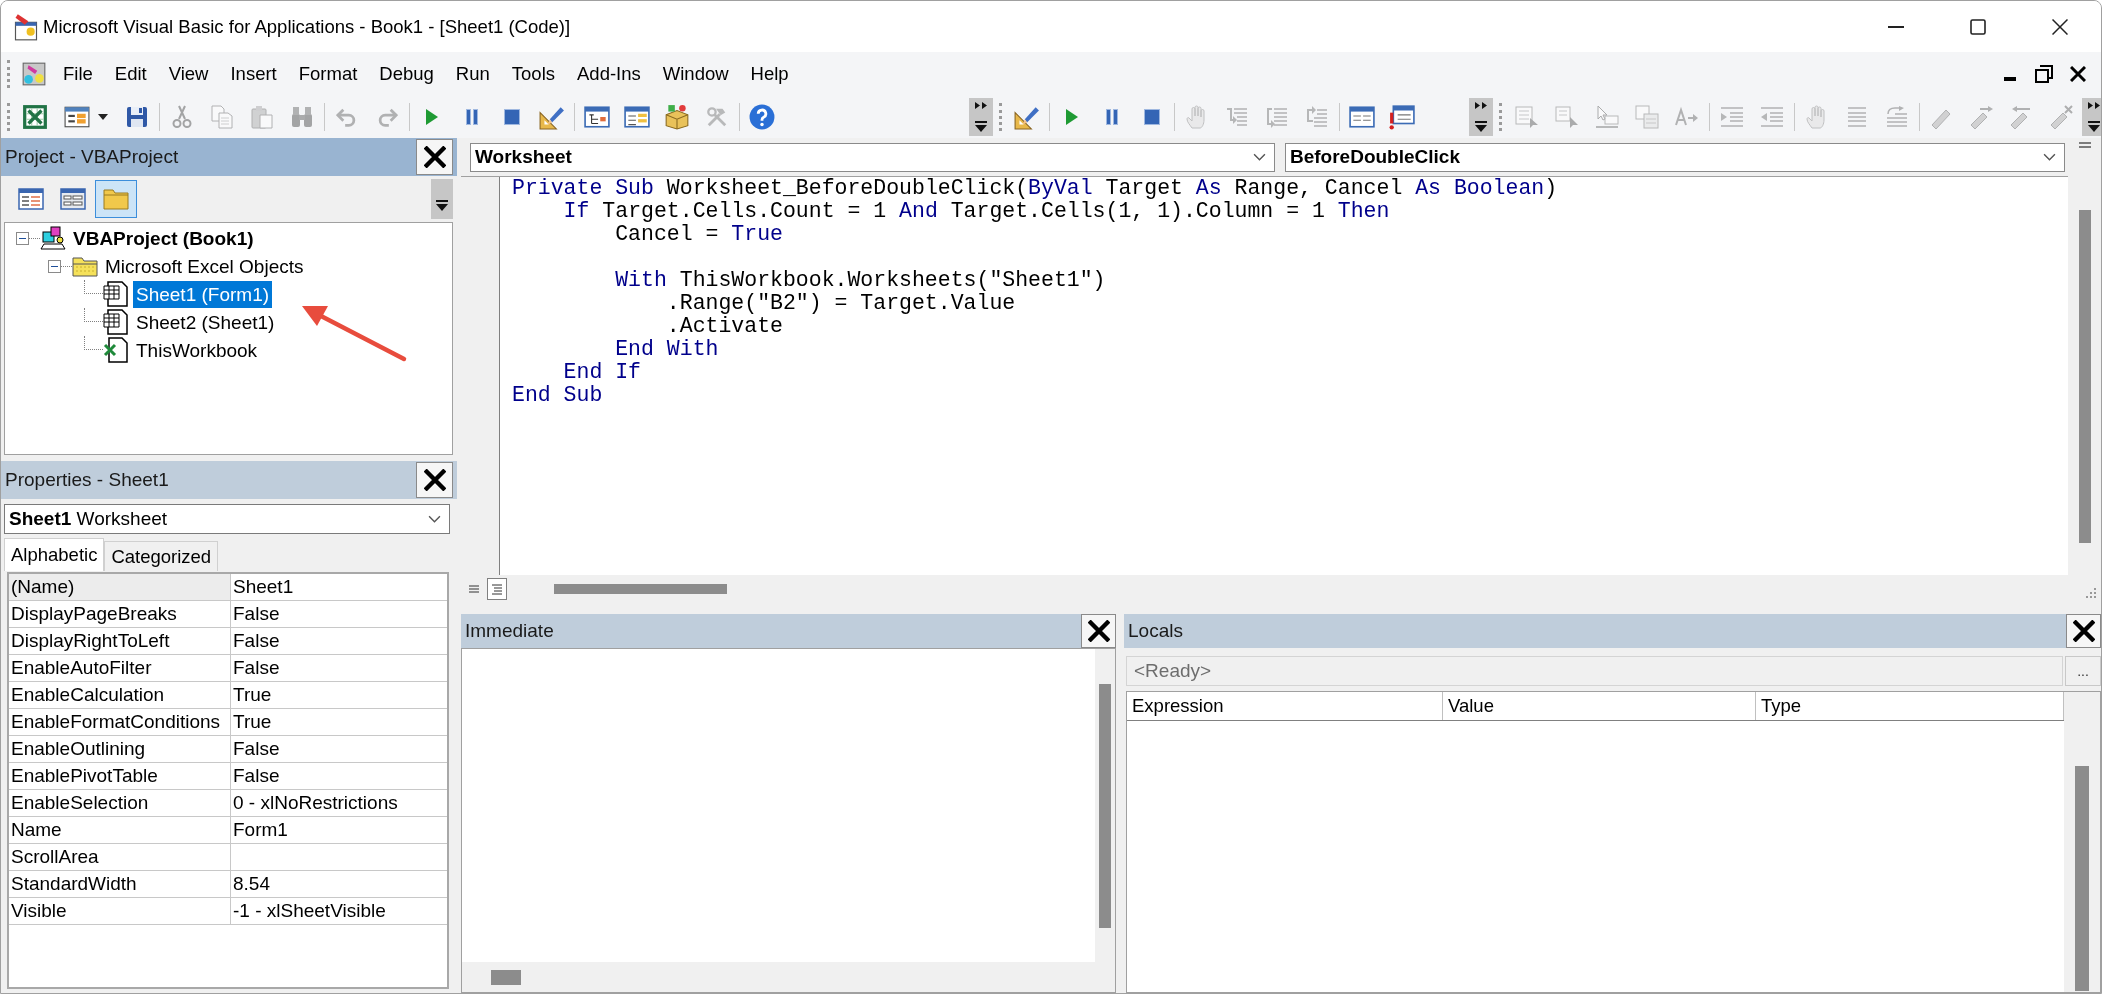 The image size is (2102, 994). Describe the element at coordinates (1675, 157) in the screenshot. I see `procedure-dropdown: BeforeDoubleClick` at that location.